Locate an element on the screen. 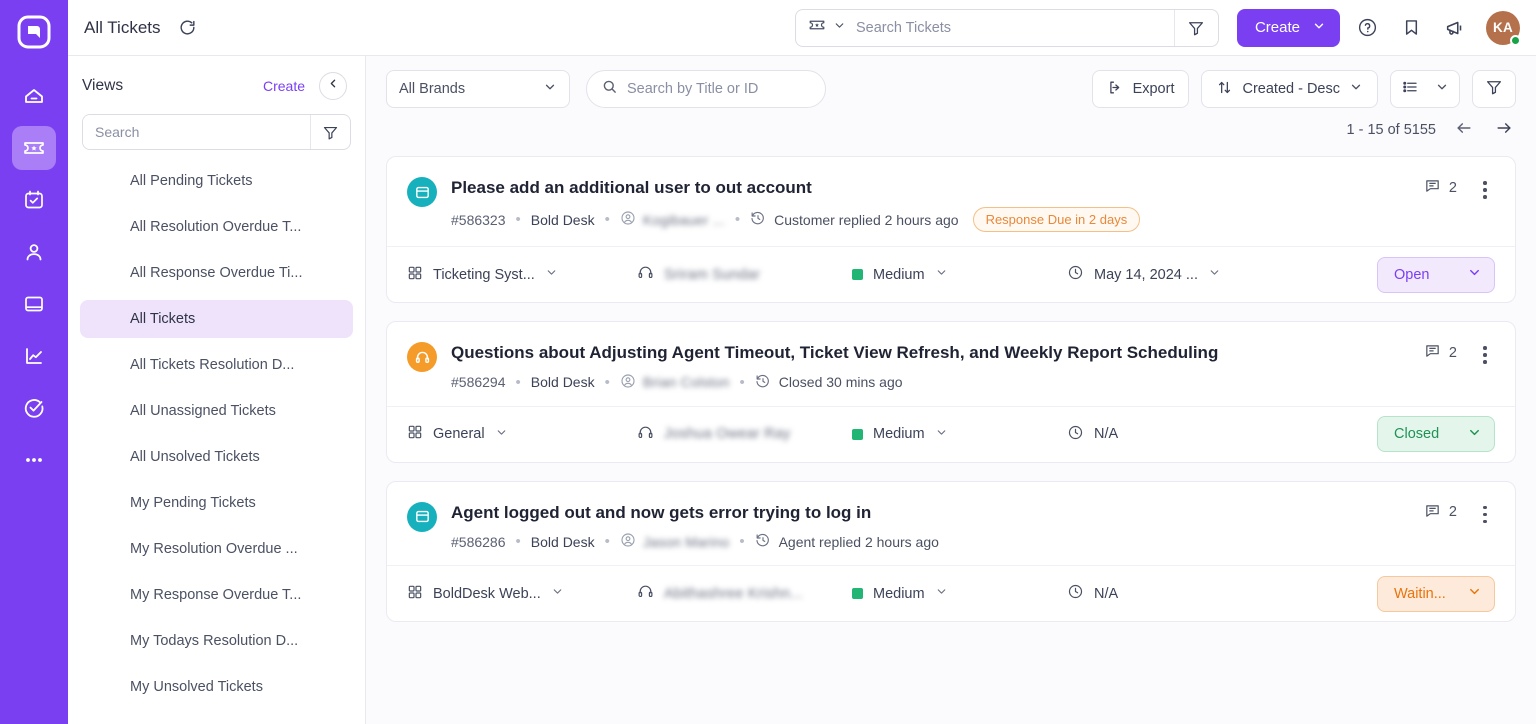 Image resolution: width=1536 pixels, height=724 pixels. sort-button: Created - Desc is located at coordinates (1289, 89).